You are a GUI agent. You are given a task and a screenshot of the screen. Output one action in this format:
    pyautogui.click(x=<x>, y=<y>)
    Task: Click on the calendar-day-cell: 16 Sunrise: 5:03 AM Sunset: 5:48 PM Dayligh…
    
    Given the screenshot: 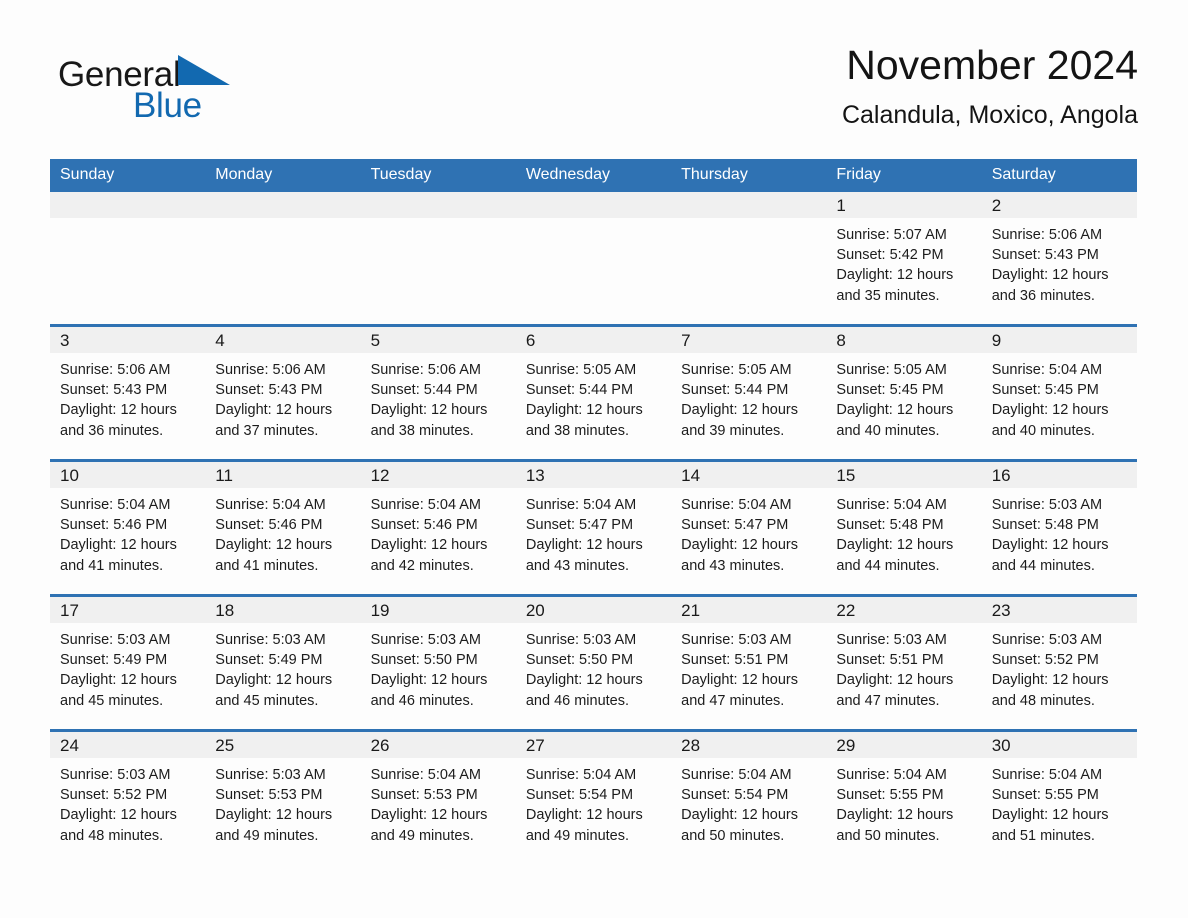 What is the action you would take?
    pyautogui.click(x=1059, y=527)
    